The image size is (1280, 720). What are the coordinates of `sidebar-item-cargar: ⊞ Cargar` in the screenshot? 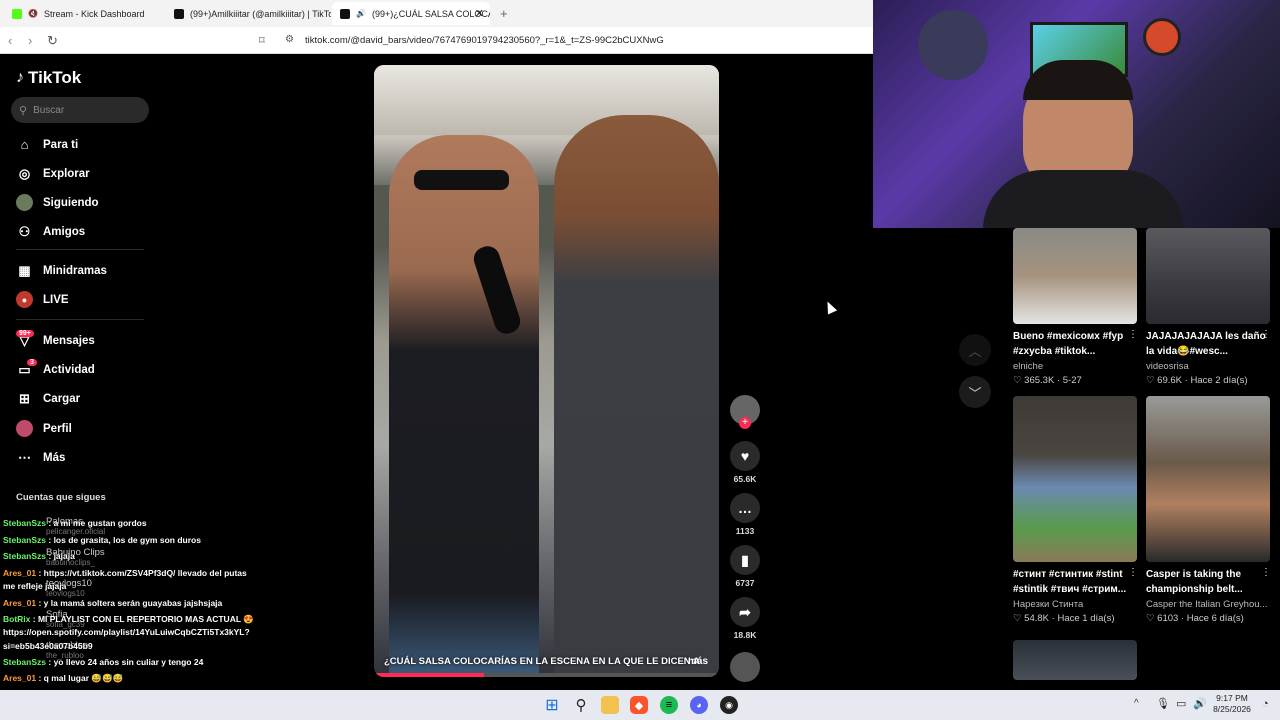 It's located at (48, 398).